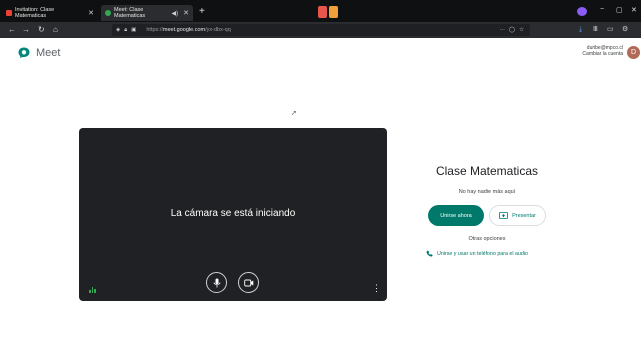  What do you see at coordinates (108, 13) in the screenshot?
I see `meet-favicon-icon` at bounding box center [108, 13].